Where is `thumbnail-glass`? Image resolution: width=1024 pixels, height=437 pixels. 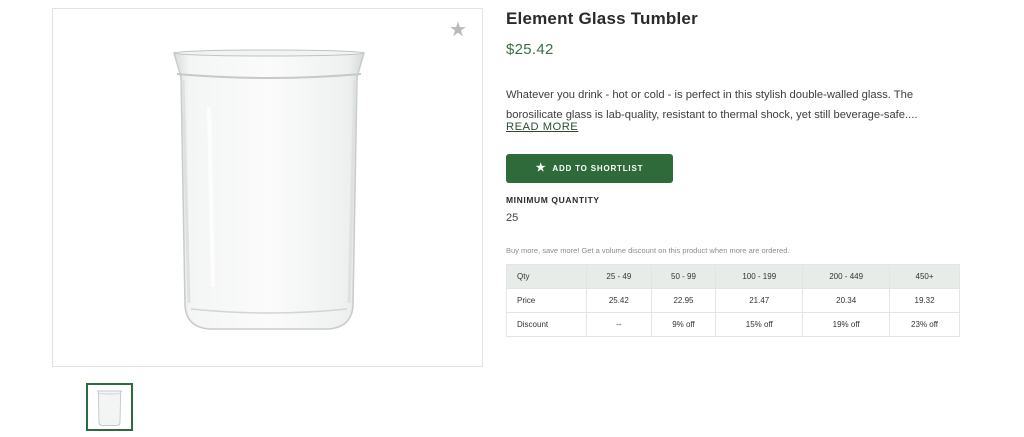
thumbnail-glass is located at coordinates (109, 408).